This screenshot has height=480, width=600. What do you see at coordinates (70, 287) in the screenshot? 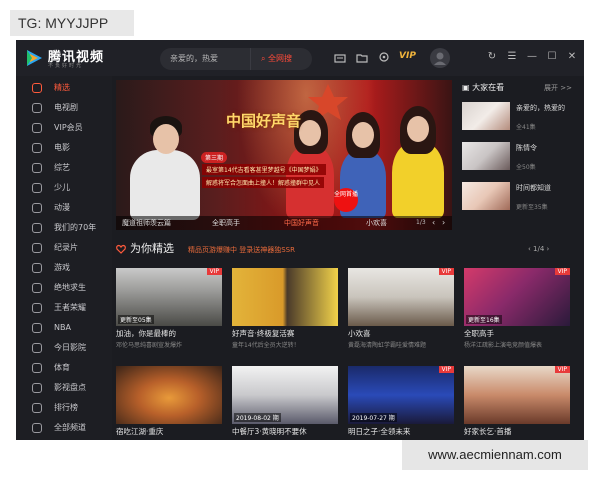
I see `sidebar-item-label: 绝地求生` at bounding box center [70, 287].